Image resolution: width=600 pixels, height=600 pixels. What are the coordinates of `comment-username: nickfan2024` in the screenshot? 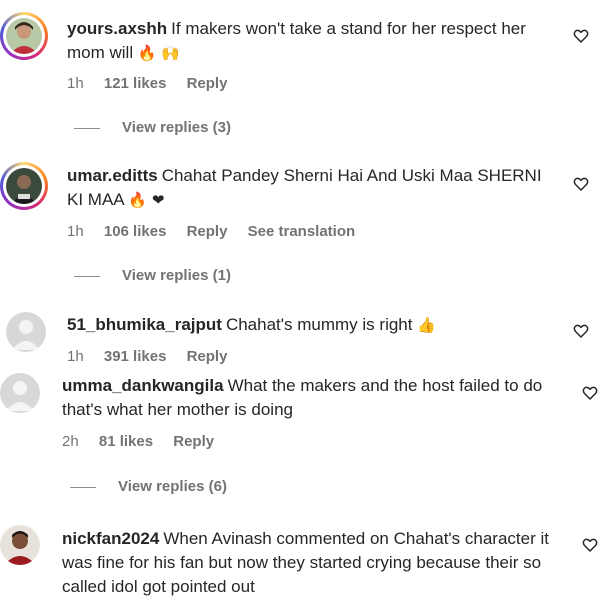 It's located at (110, 538).